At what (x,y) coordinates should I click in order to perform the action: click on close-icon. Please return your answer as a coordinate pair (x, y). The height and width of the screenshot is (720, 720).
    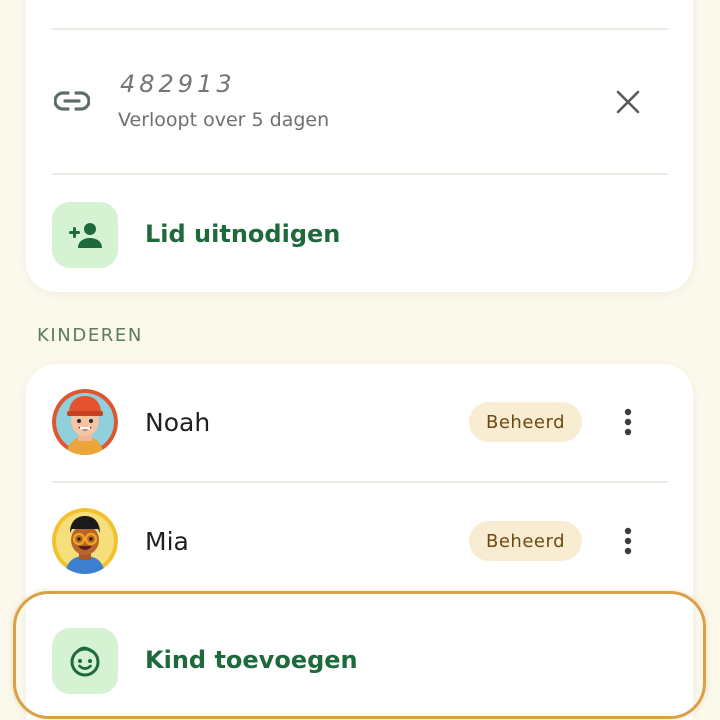
    Looking at the image, I should click on (628, 102).